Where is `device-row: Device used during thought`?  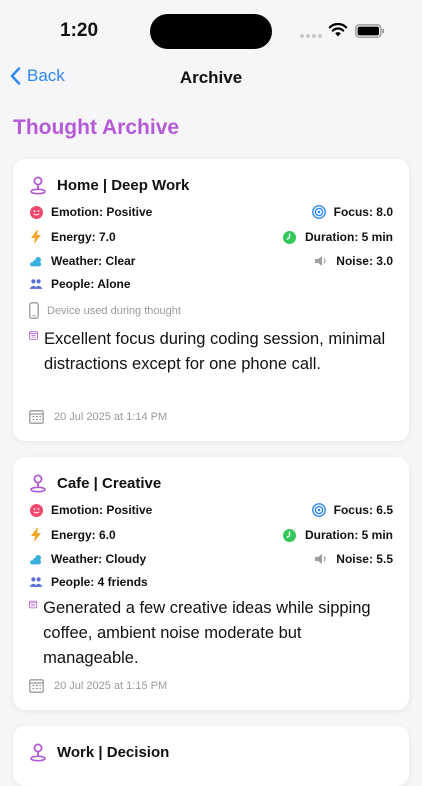
device-row: Device used during thought is located at coordinates (105, 310).